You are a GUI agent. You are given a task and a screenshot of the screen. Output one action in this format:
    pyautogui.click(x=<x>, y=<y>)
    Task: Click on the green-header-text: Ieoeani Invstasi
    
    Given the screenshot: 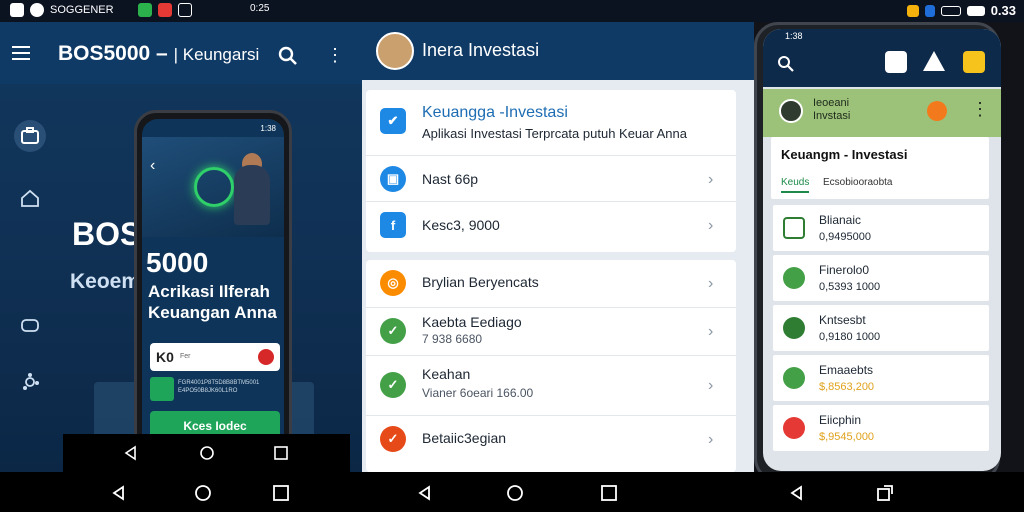 What is the action you would take?
    pyautogui.click(x=831, y=110)
    